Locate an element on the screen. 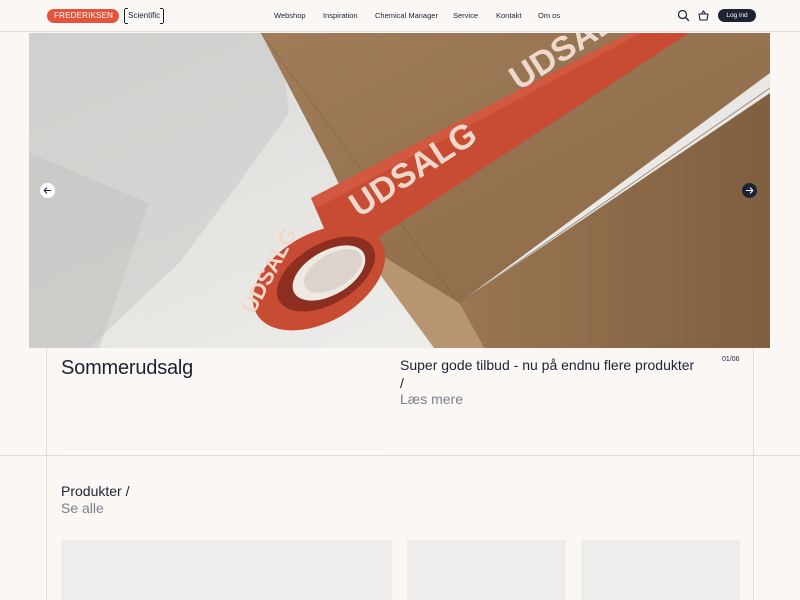 The width and height of the screenshot is (800, 600). caption-placeholder is located at coordinates (226, 417).